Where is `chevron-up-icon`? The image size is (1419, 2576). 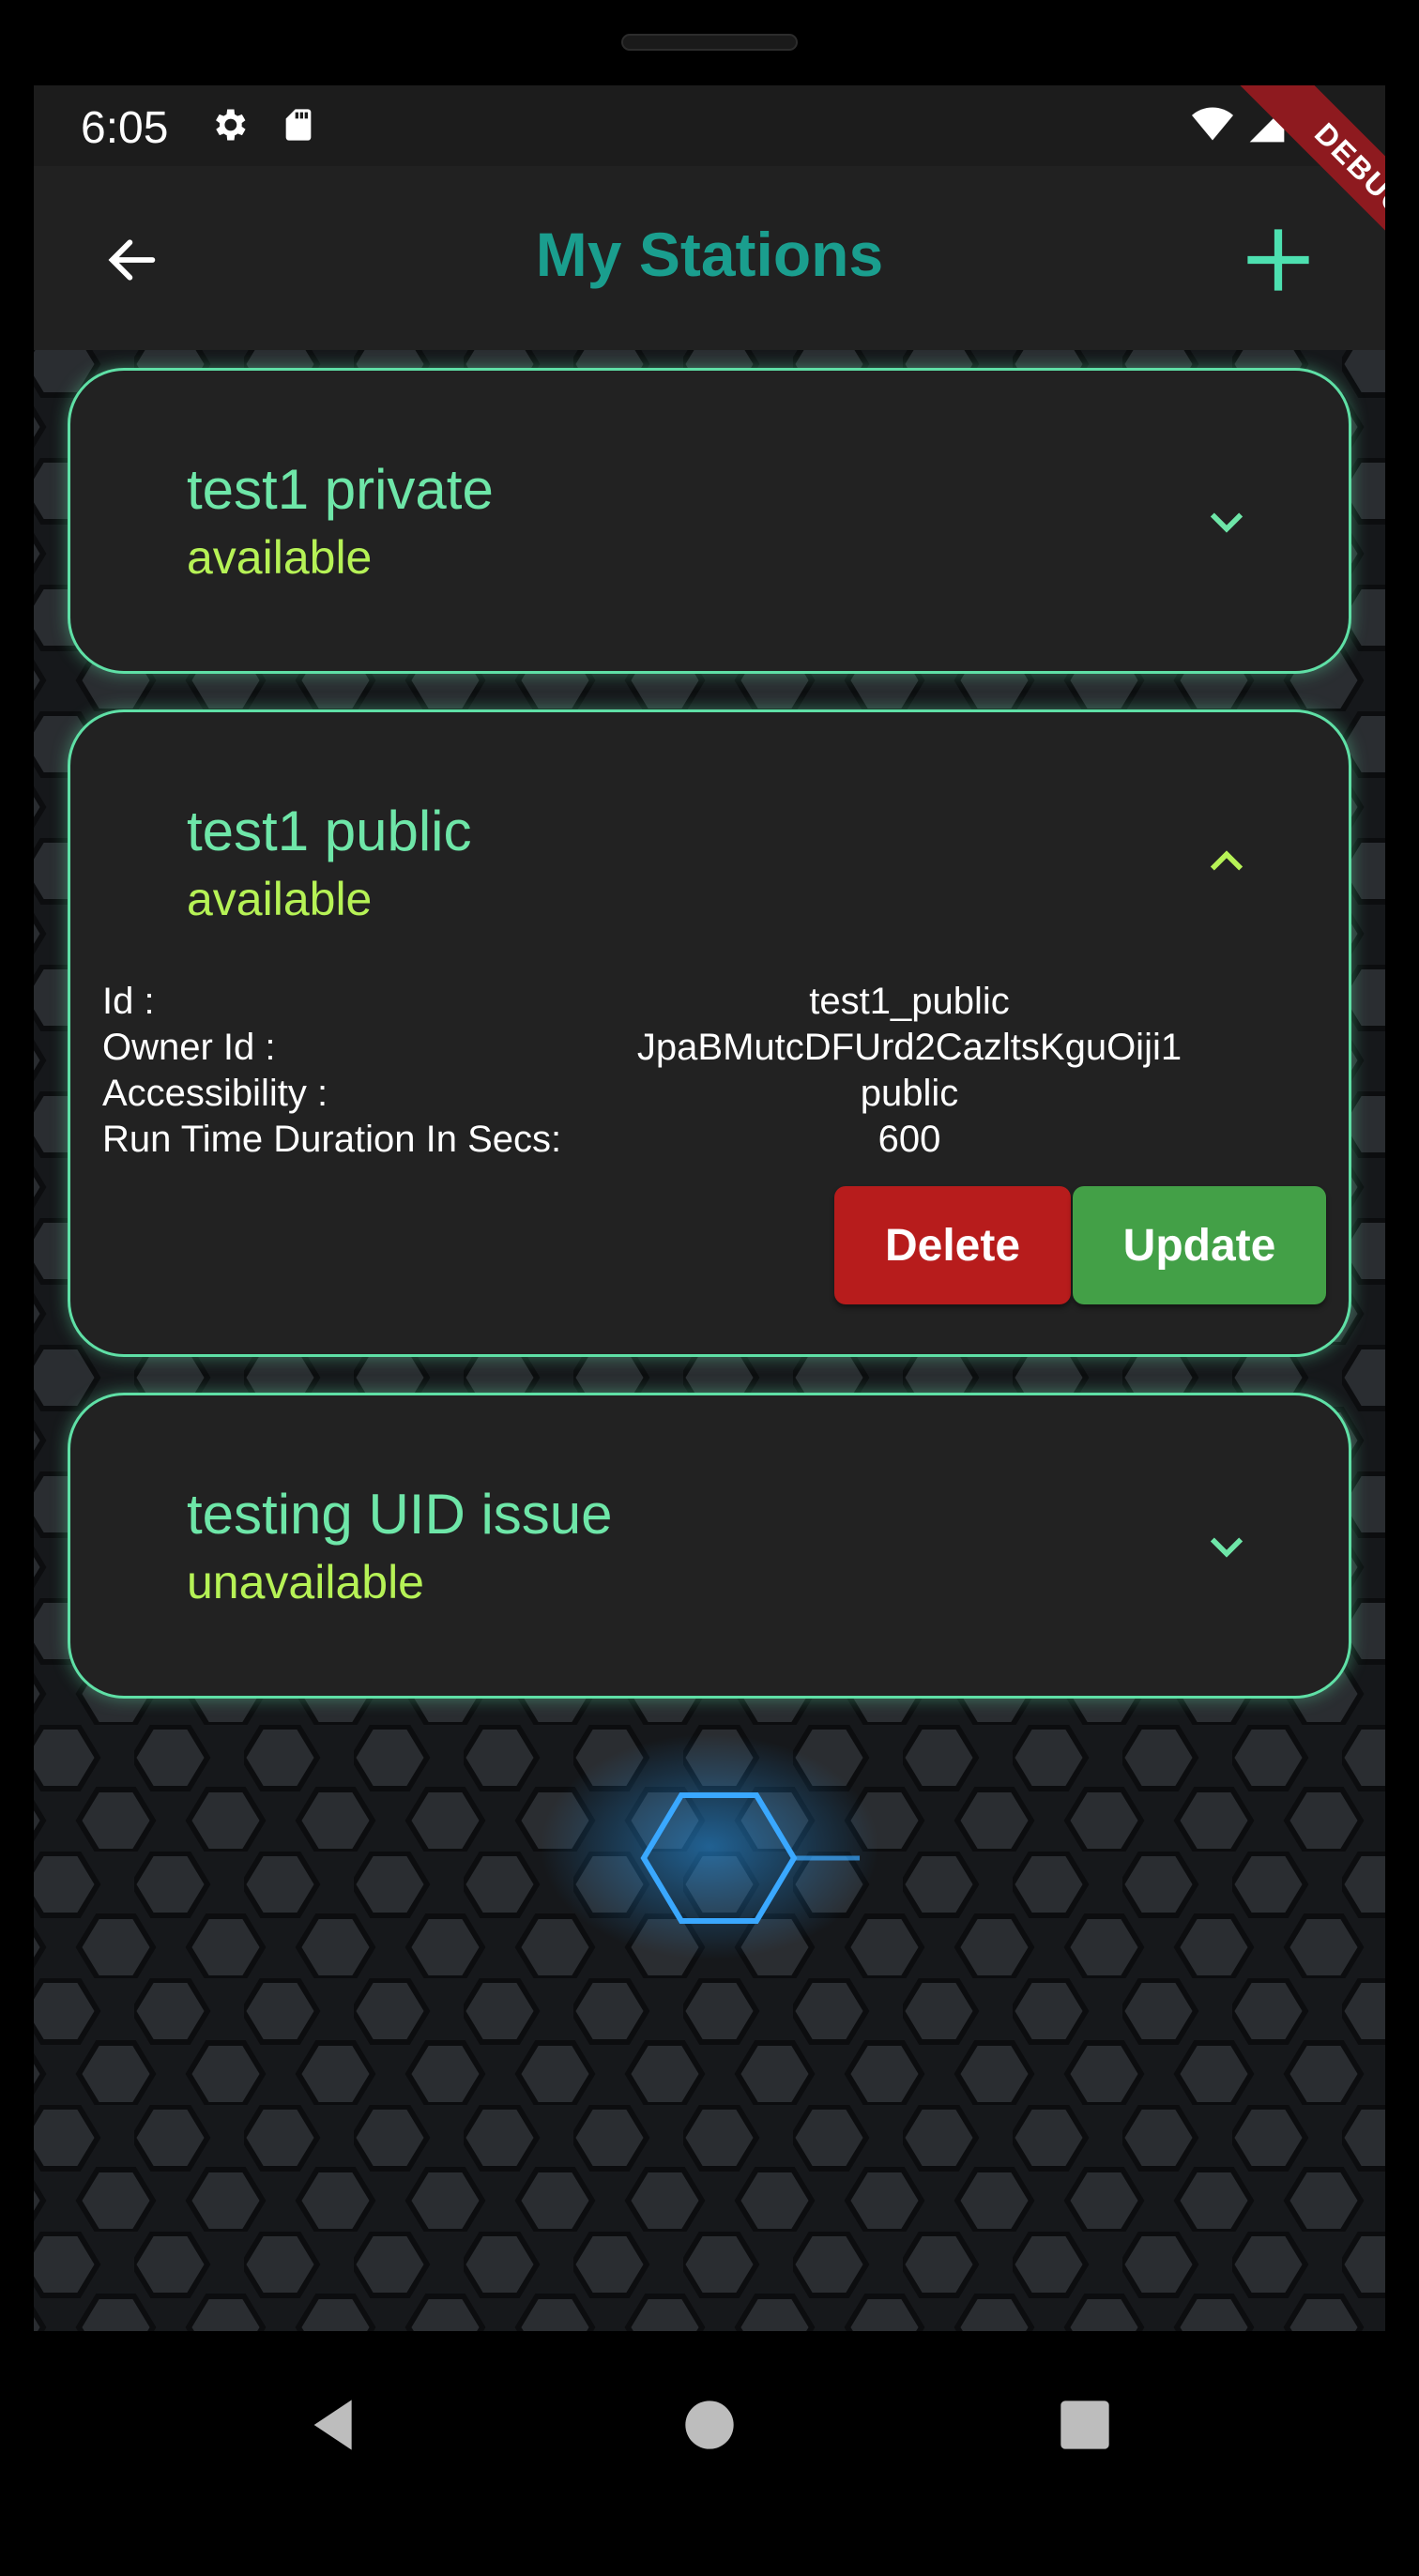 chevron-up-icon is located at coordinates (1227, 860).